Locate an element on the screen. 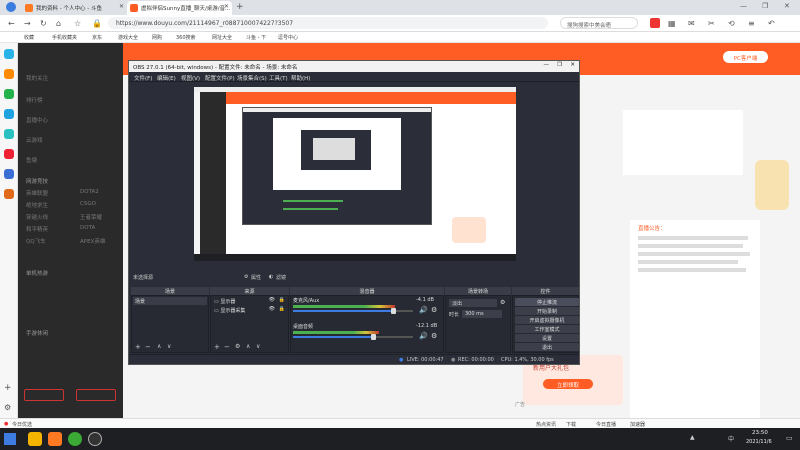 The image size is (800, 450). filters-button: 滤镜 is located at coordinates (281, 277).